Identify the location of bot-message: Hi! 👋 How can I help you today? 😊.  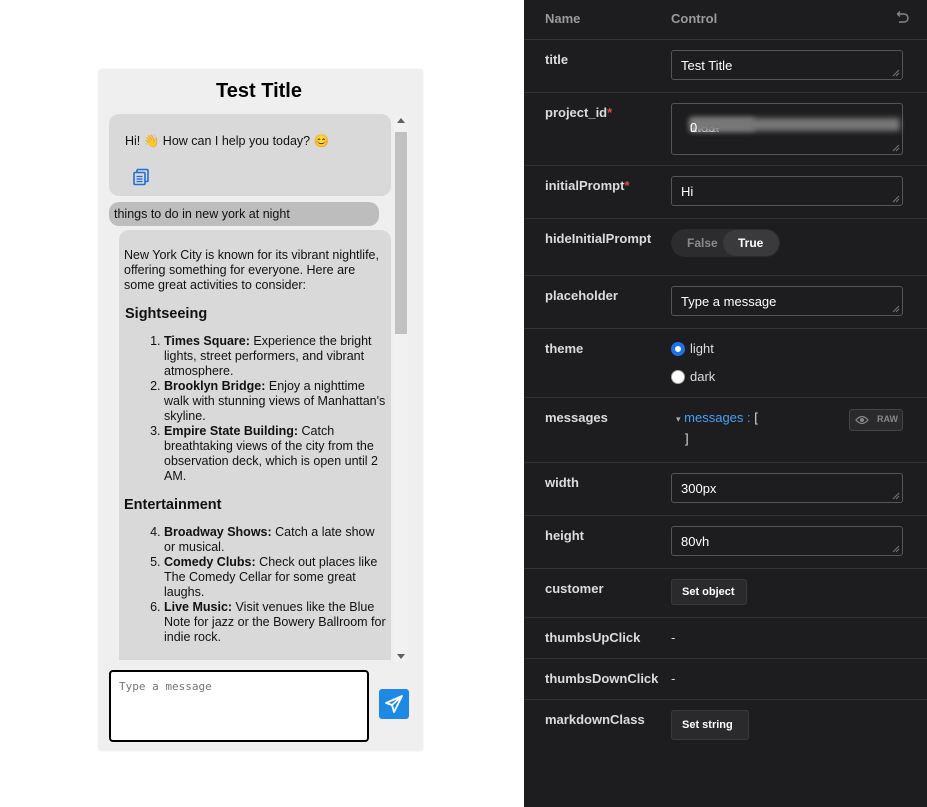
(250, 155).